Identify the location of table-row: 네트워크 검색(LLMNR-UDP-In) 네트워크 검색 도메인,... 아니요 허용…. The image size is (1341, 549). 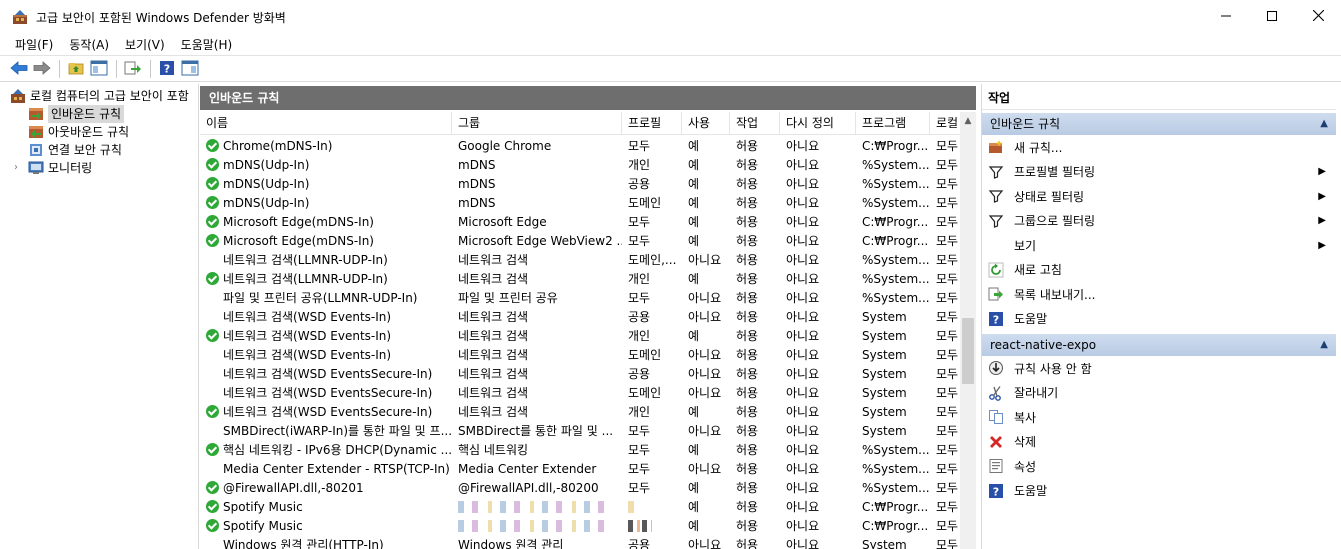
(580, 259).